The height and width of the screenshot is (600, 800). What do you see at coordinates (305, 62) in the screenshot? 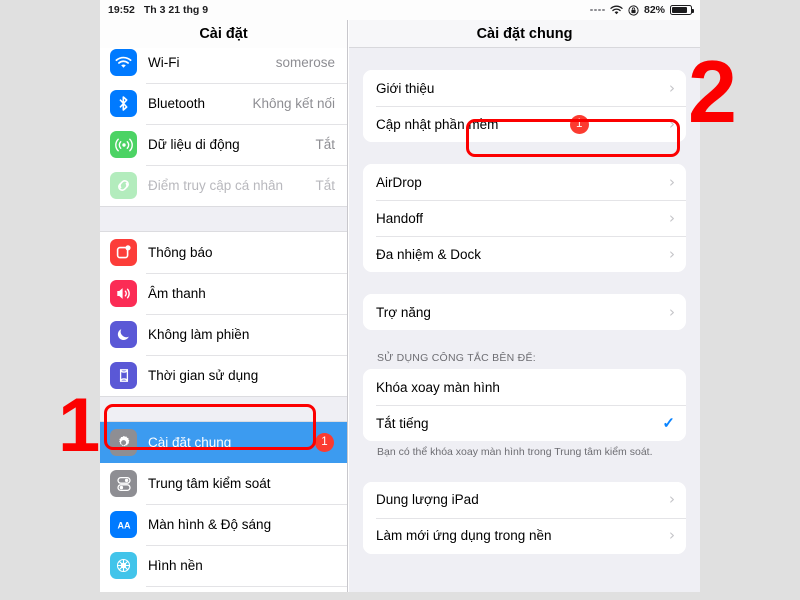
I see `sidebar-item-value: somerose` at bounding box center [305, 62].